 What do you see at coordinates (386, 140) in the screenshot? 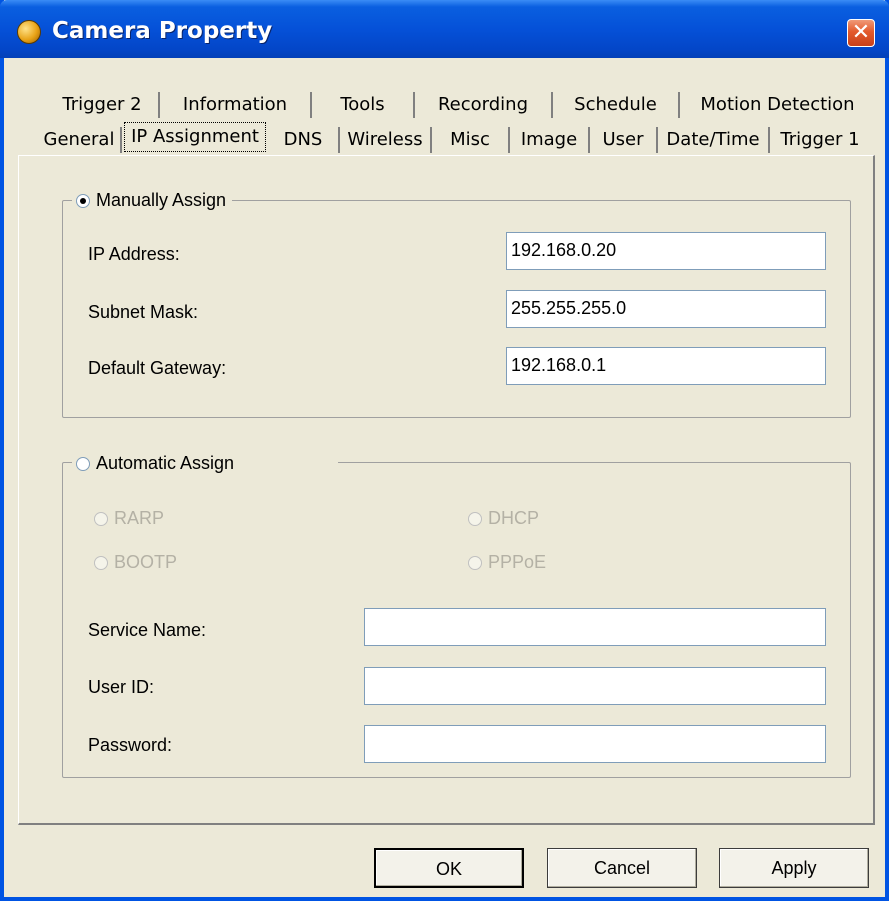
I see `tab-wireless: Wireless` at bounding box center [386, 140].